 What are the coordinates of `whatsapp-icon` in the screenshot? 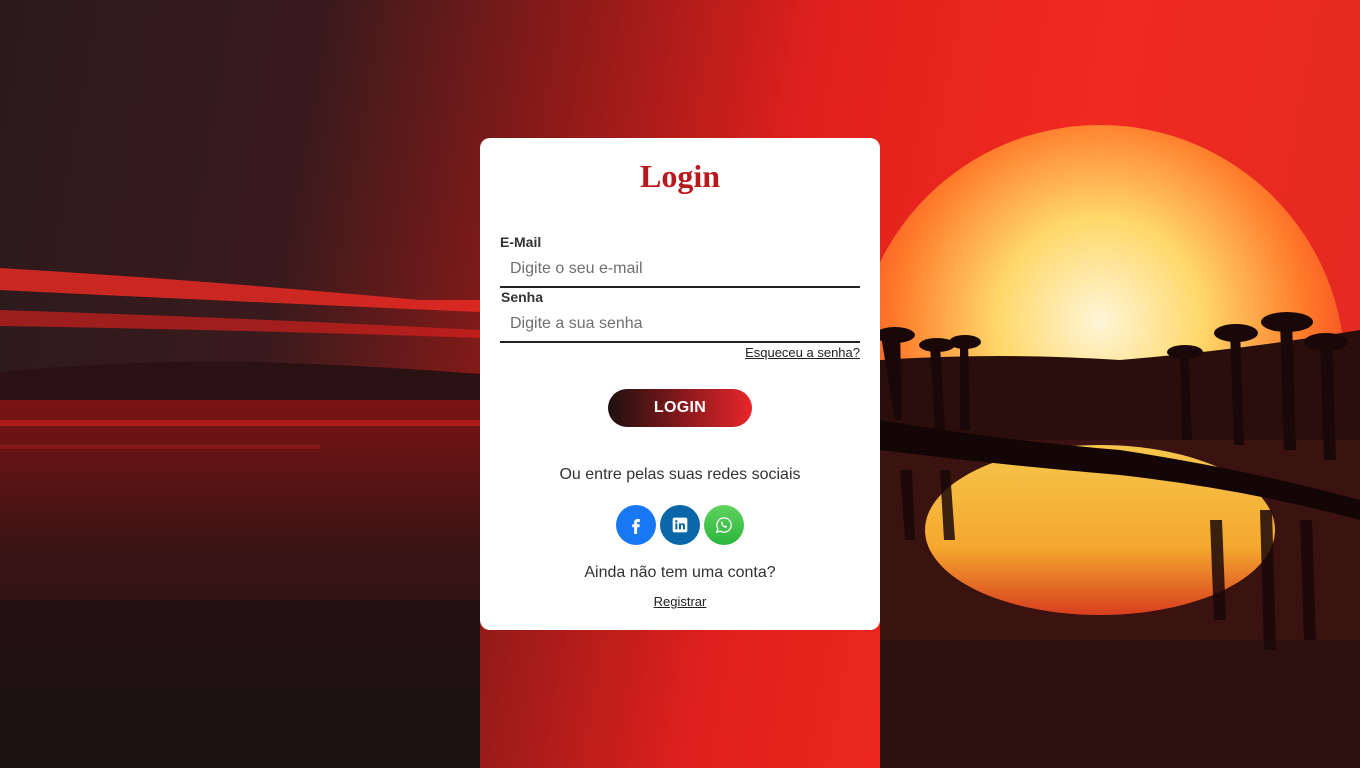 It's located at (723, 525).